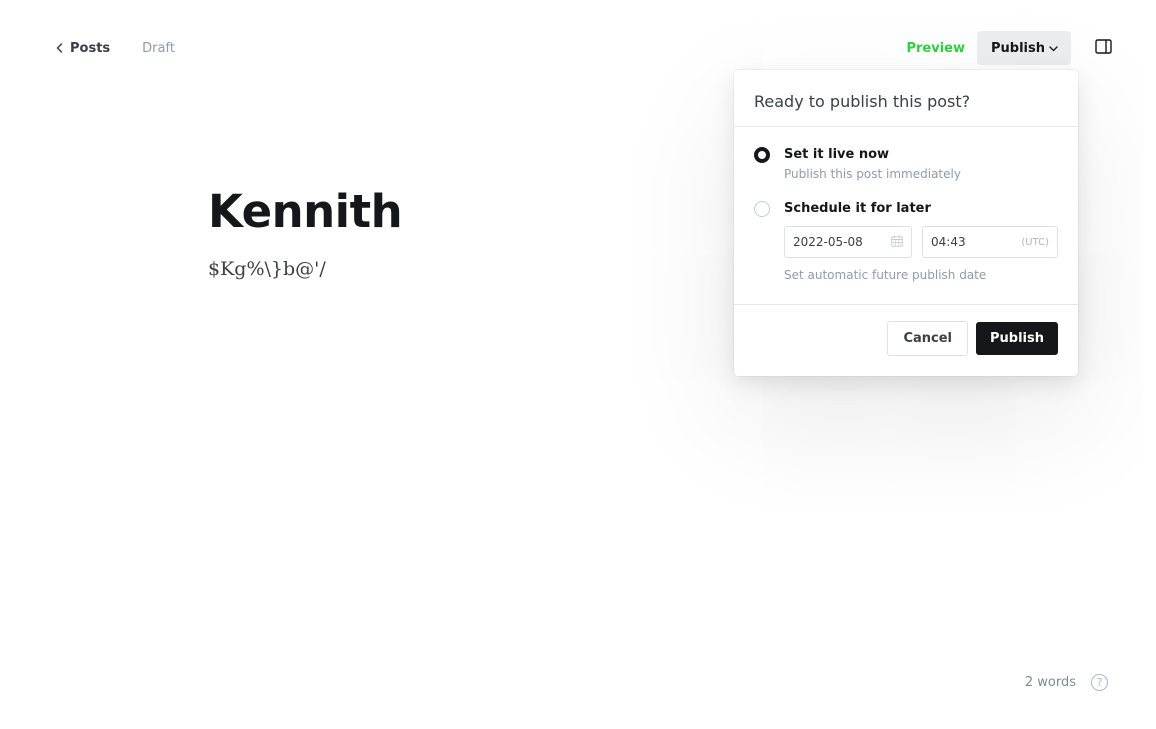 This screenshot has width=1156, height=729. What do you see at coordinates (1018, 48) in the screenshot?
I see `publish-trigger-label: Publish` at bounding box center [1018, 48].